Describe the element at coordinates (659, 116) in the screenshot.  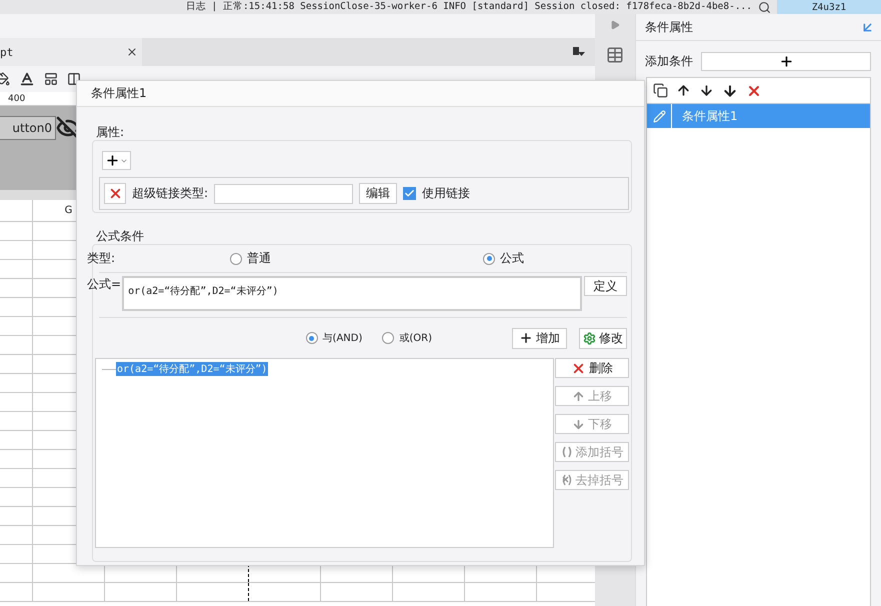
I see `pencil-icon` at that location.